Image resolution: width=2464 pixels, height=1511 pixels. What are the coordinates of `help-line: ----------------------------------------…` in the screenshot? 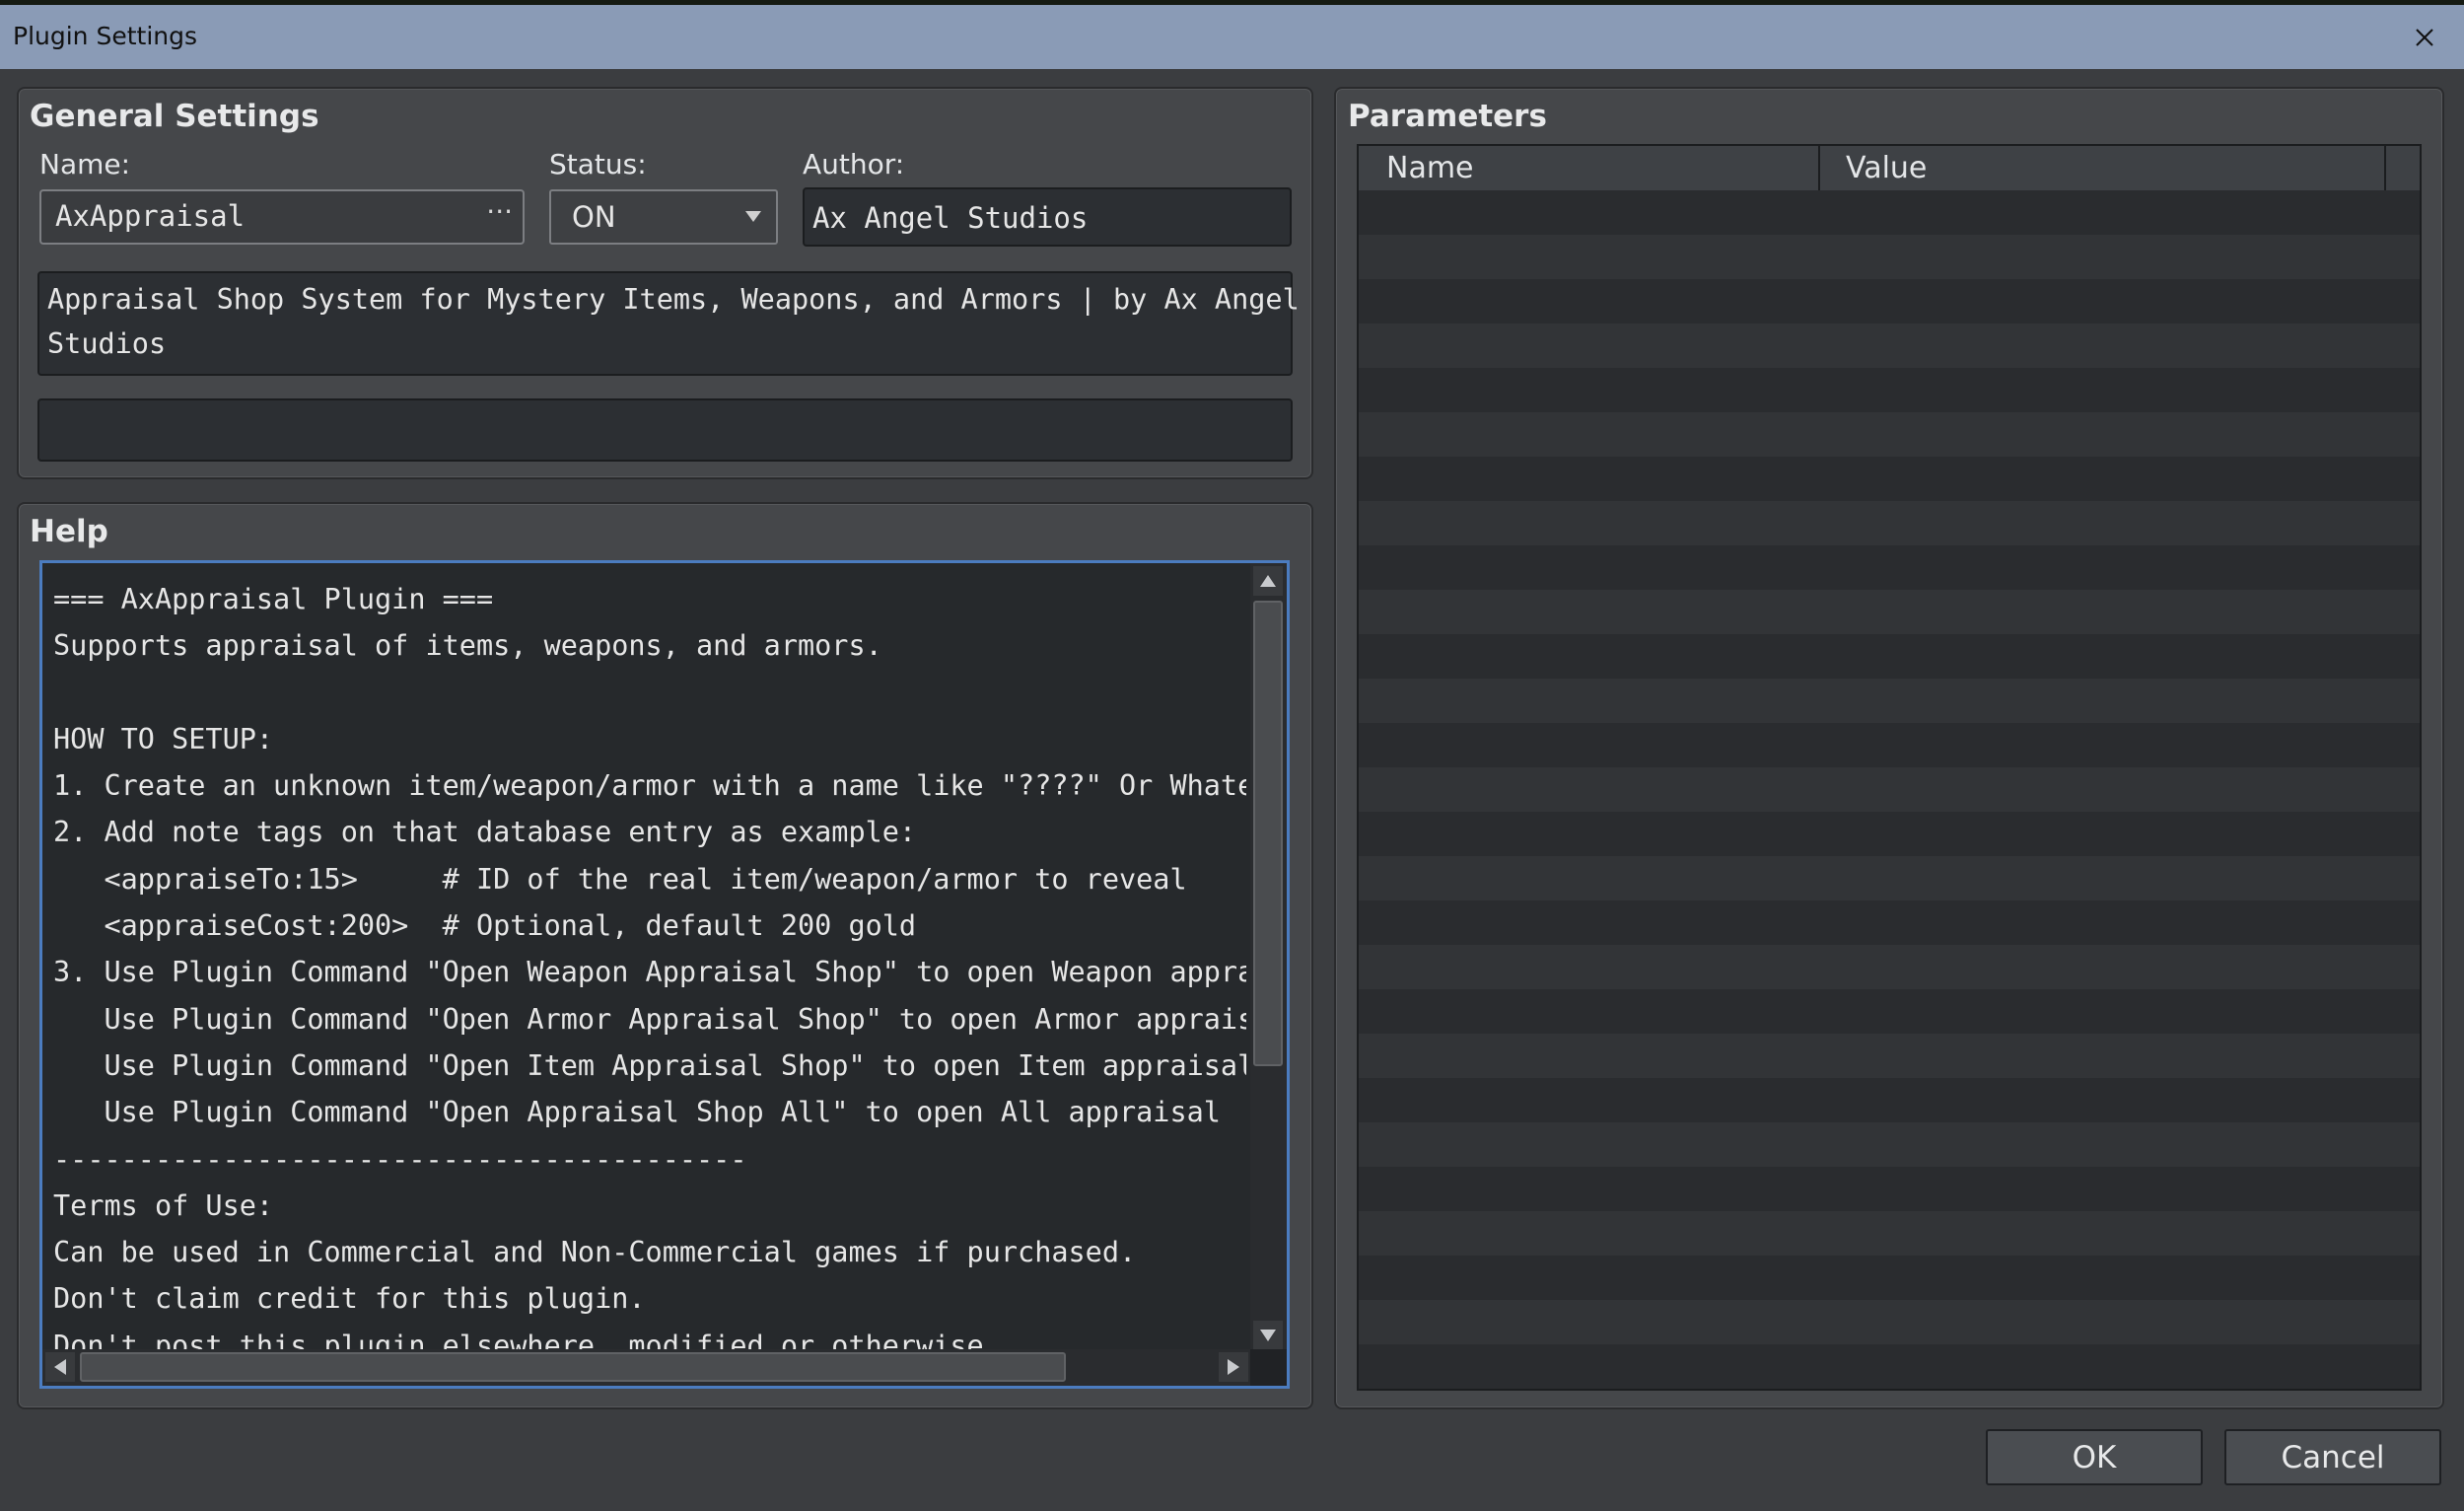 It's located at (400, 1159).